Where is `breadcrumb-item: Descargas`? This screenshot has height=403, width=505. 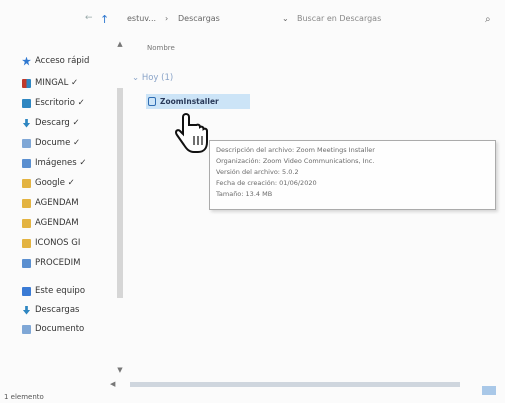
breadcrumb-item: Descargas is located at coordinates (199, 18).